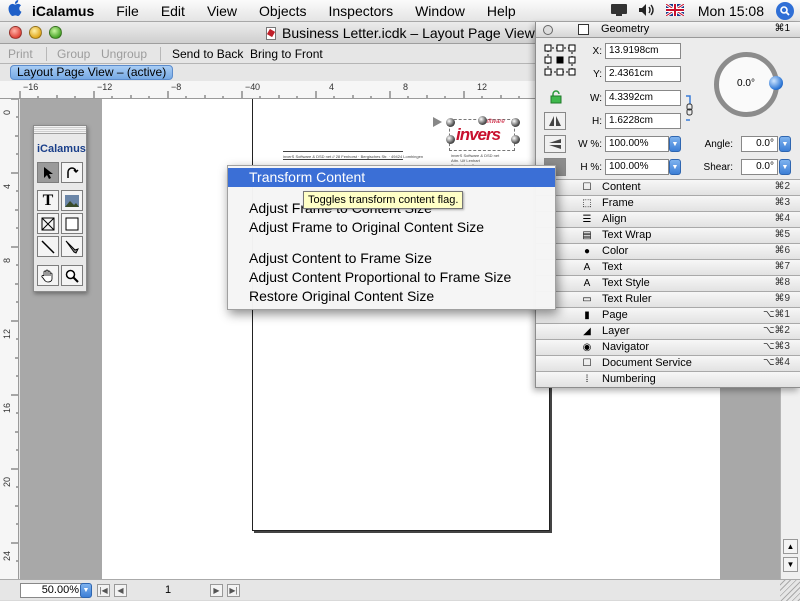 The width and height of the screenshot is (800, 601). What do you see at coordinates (207, 54) in the screenshot?
I see `send-to-back-button: Send to Back` at bounding box center [207, 54].